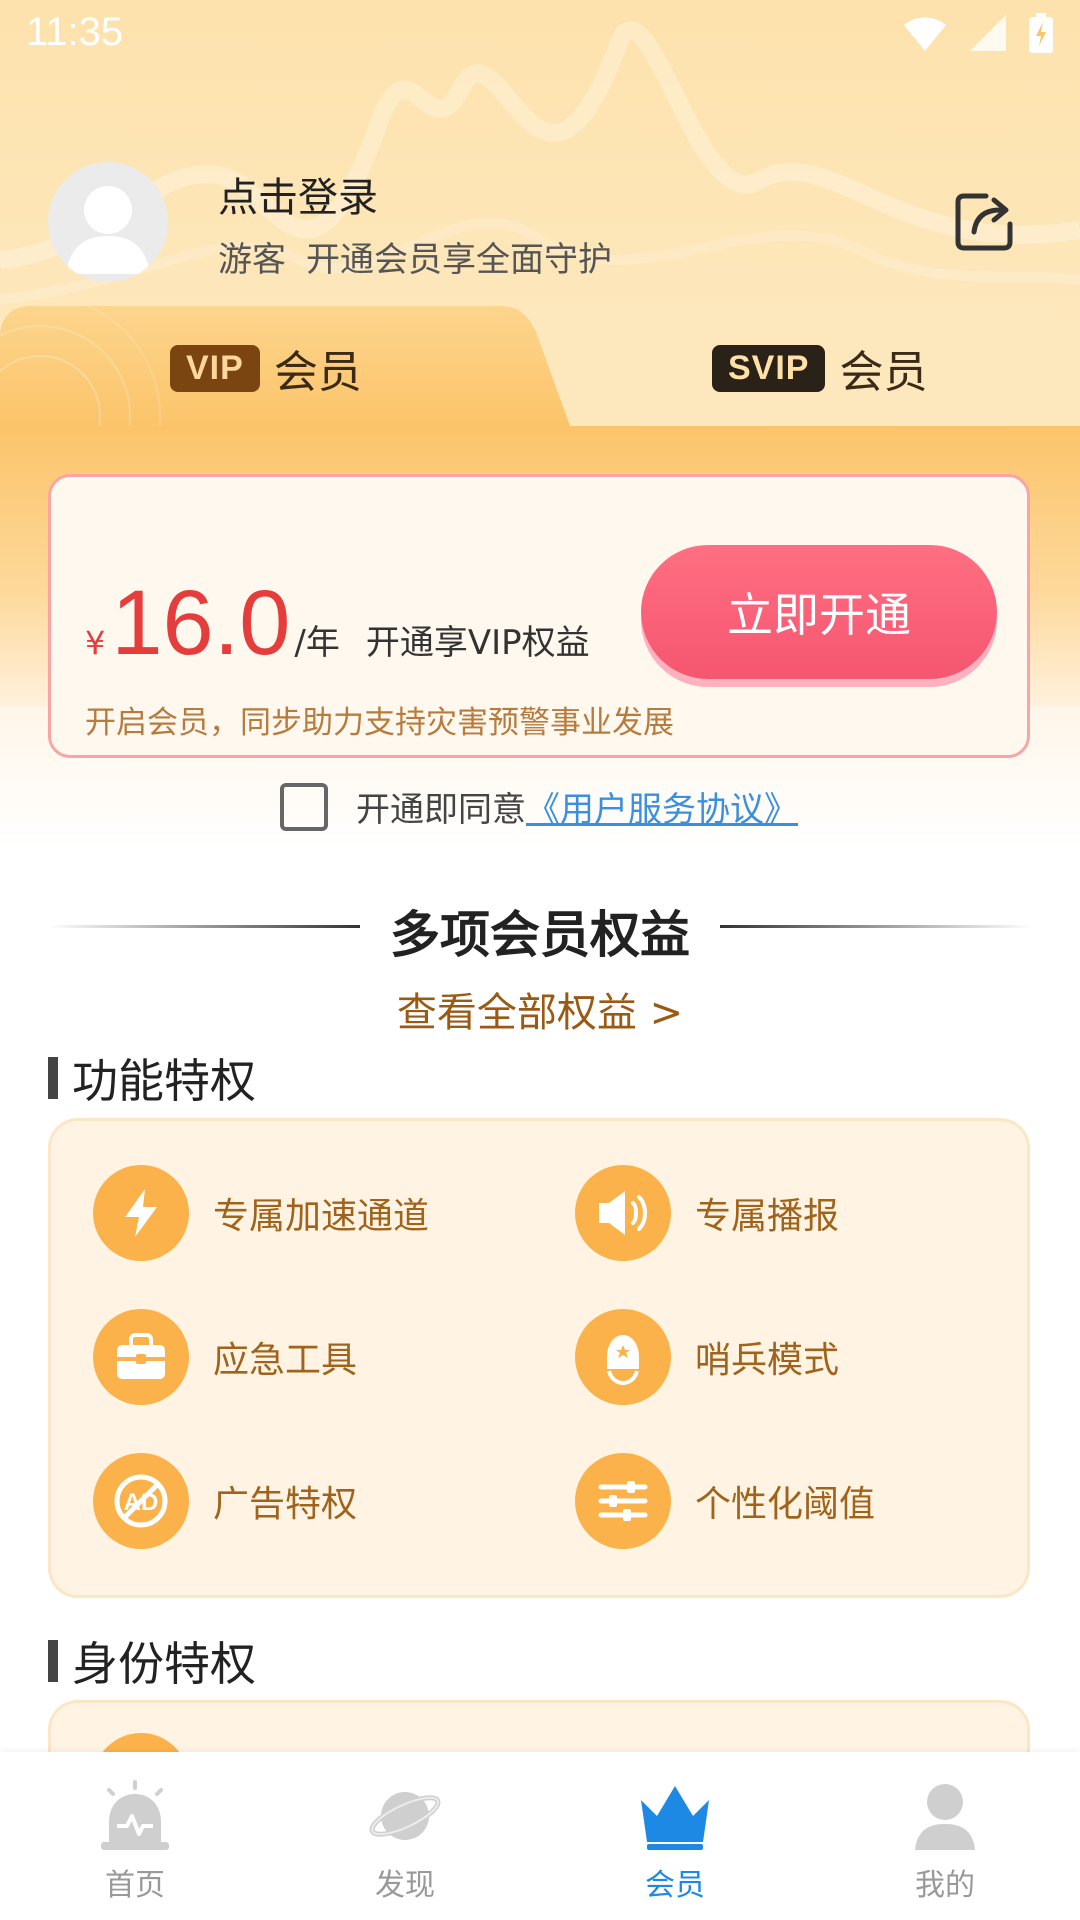 This screenshot has width=1080, height=1920. What do you see at coordinates (785, 1504) in the screenshot?
I see `feature-label: 个性化阈值` at bounding box center [785, 1504].